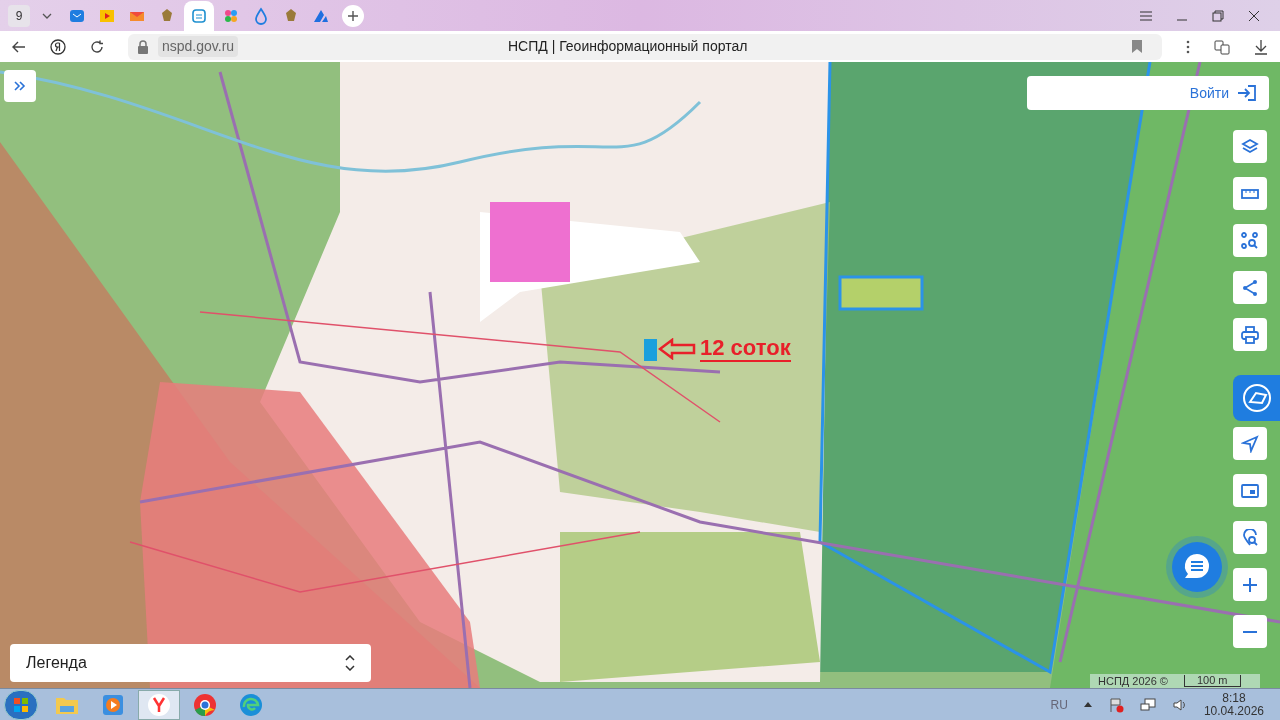 The image size is (1280, 720). Describe the element at coordinates (1146, 15) in the screenshot. I see `menu-icon` at that location.